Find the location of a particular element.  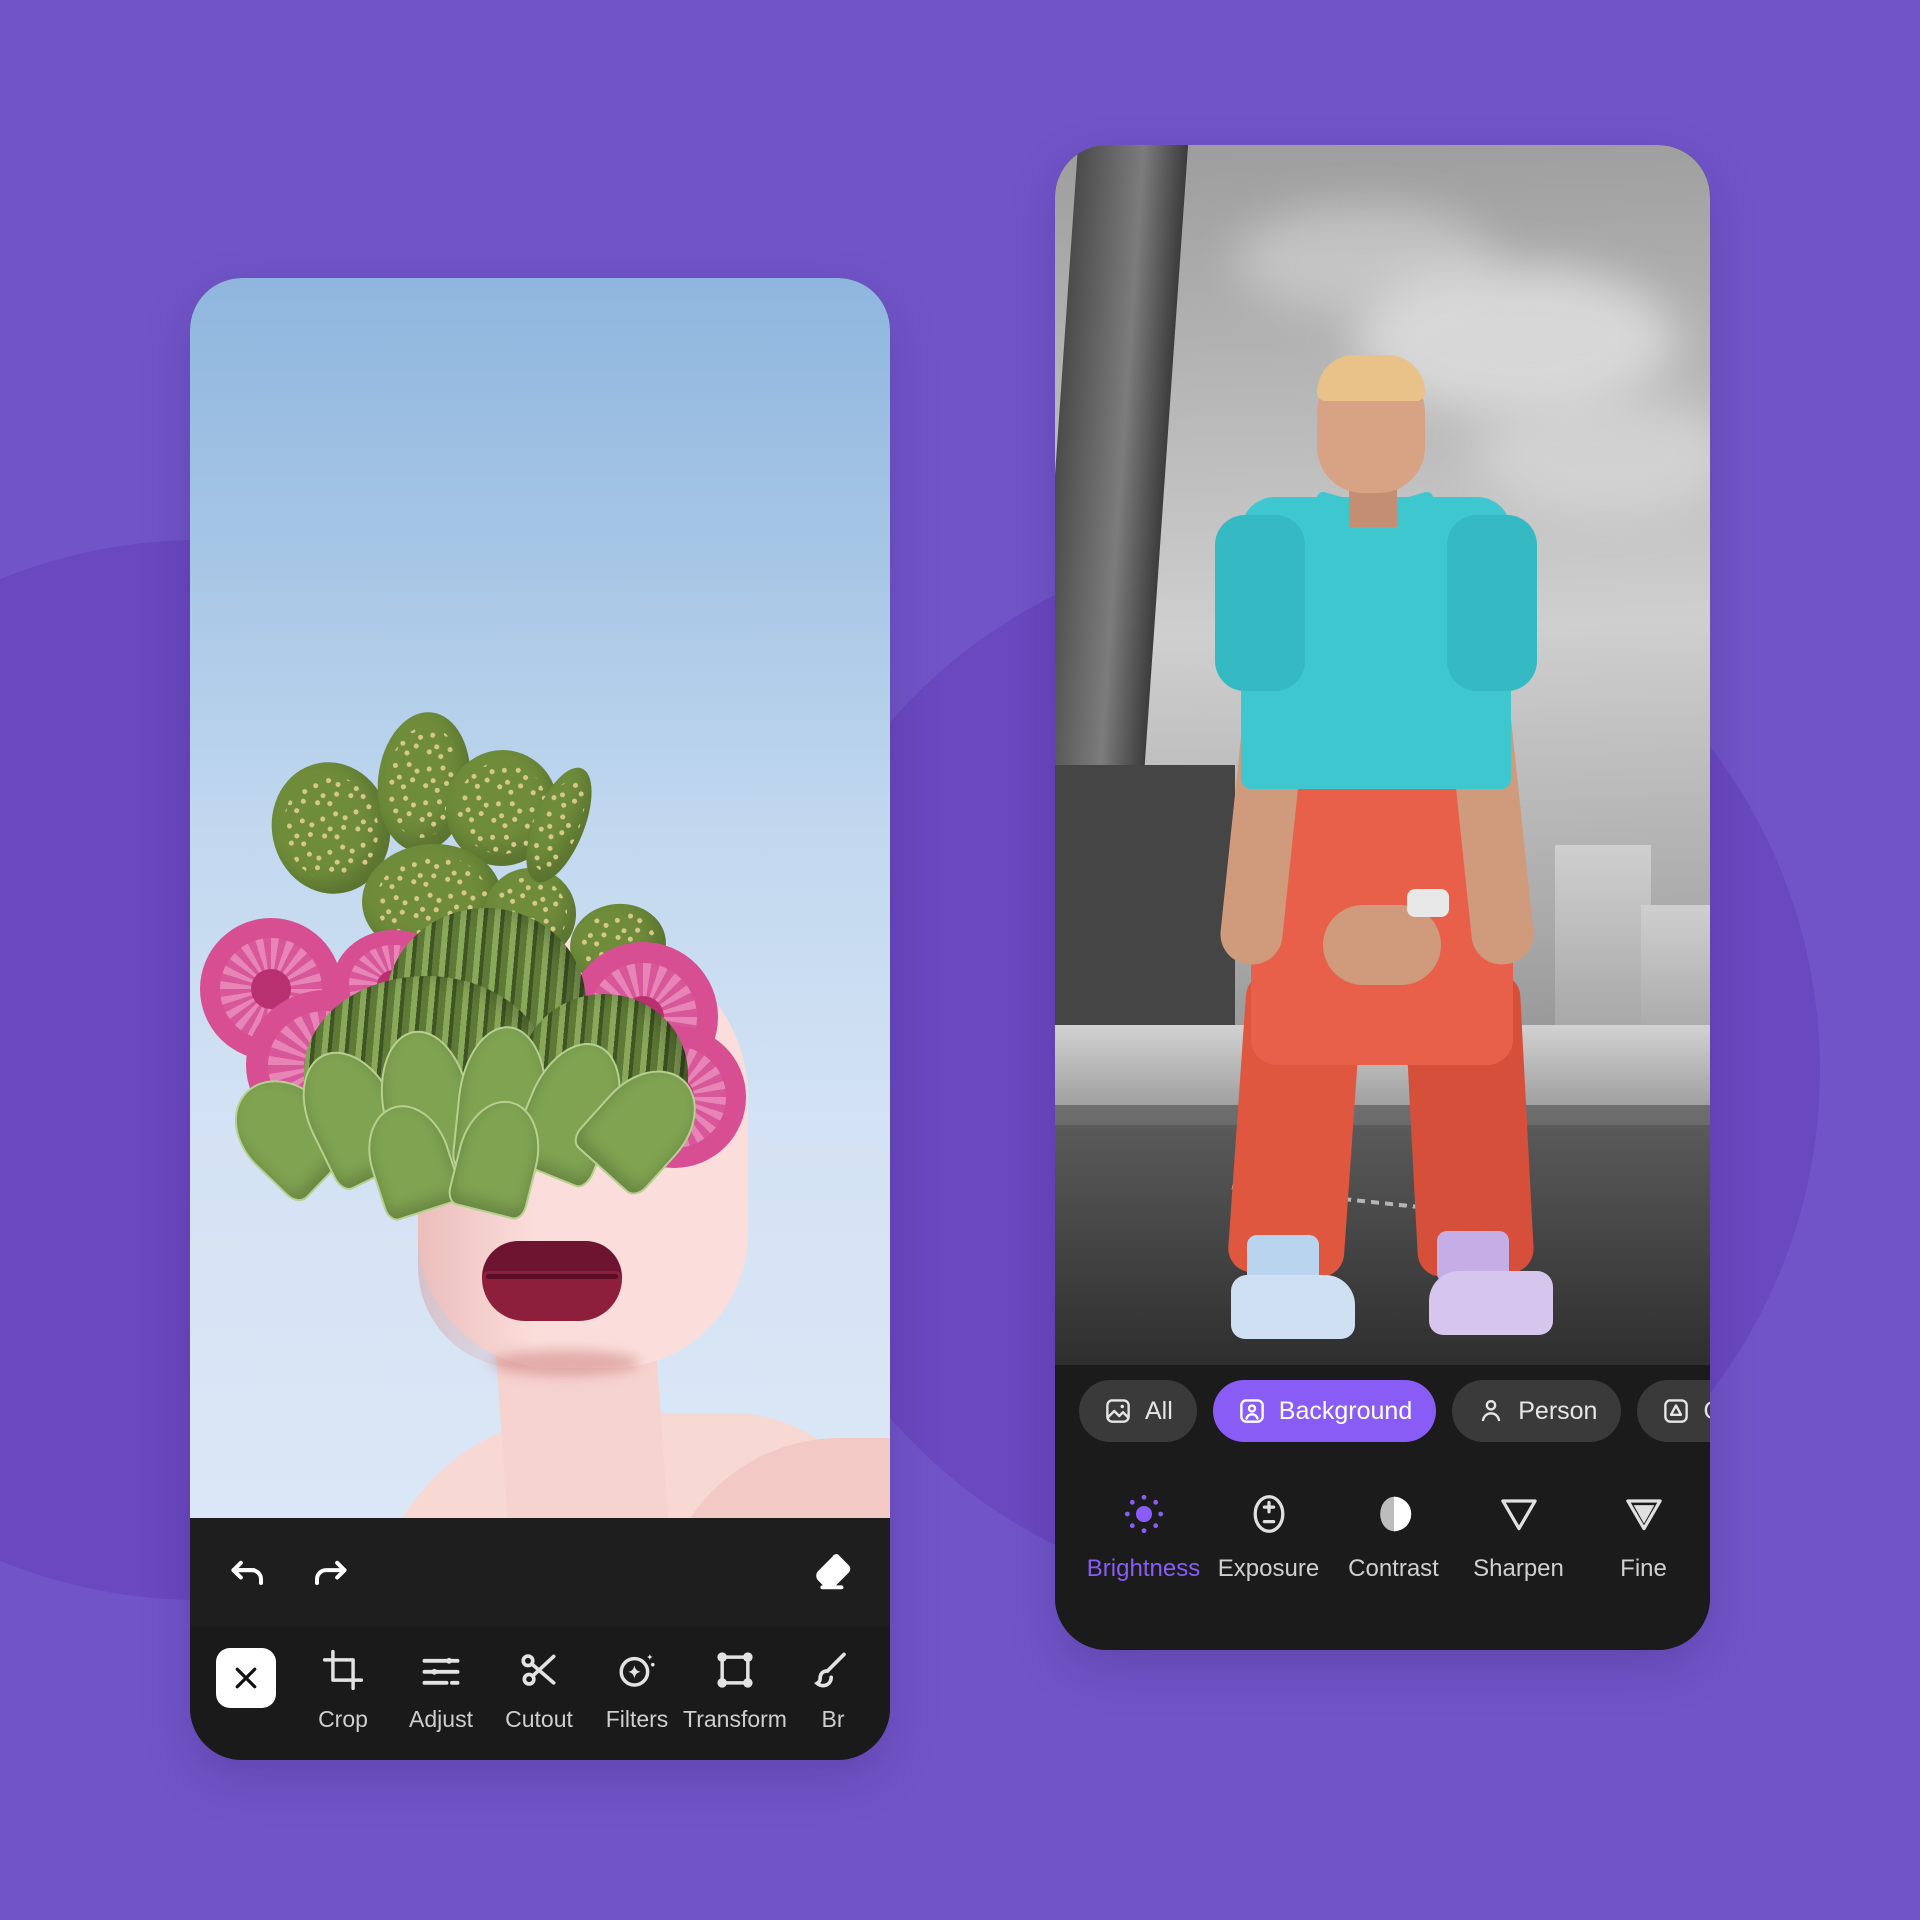

adjust-fine: Fine is located at coordinates (1643, 1537).